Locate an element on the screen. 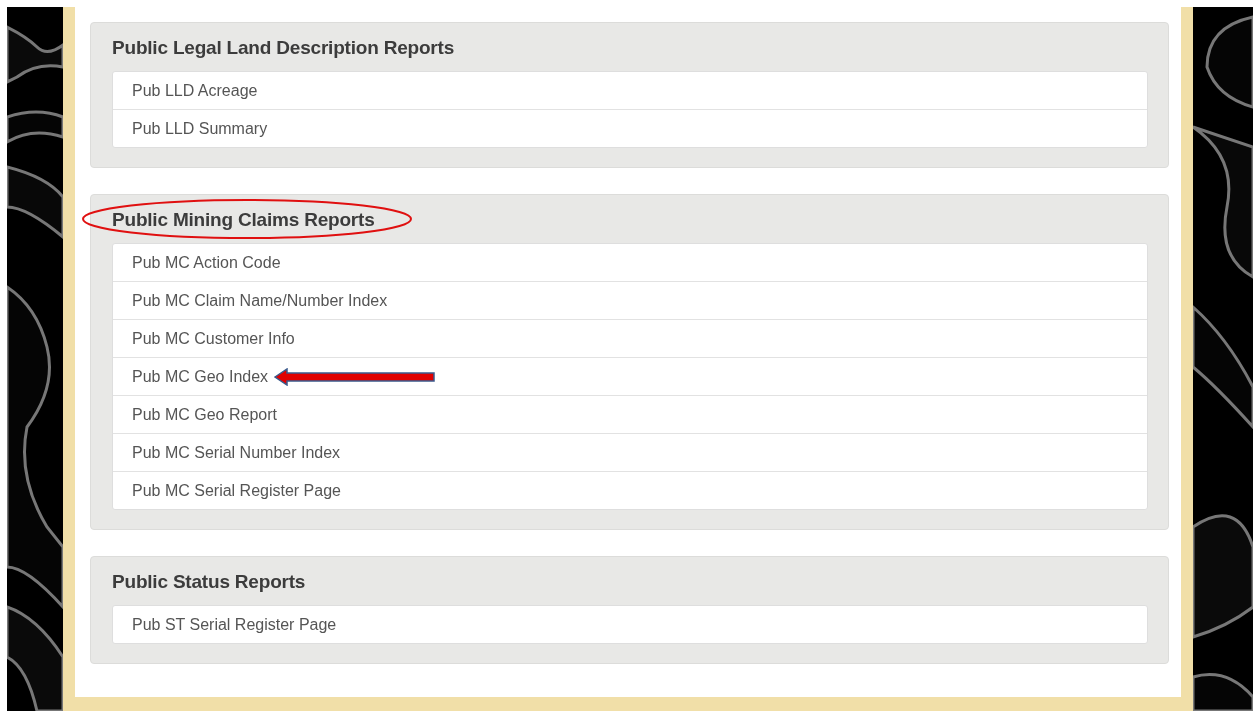 The height and width of the screenshot is (711, 1253). report-link: Pub ST Serial Register Page is located at coordinates (234, 624).